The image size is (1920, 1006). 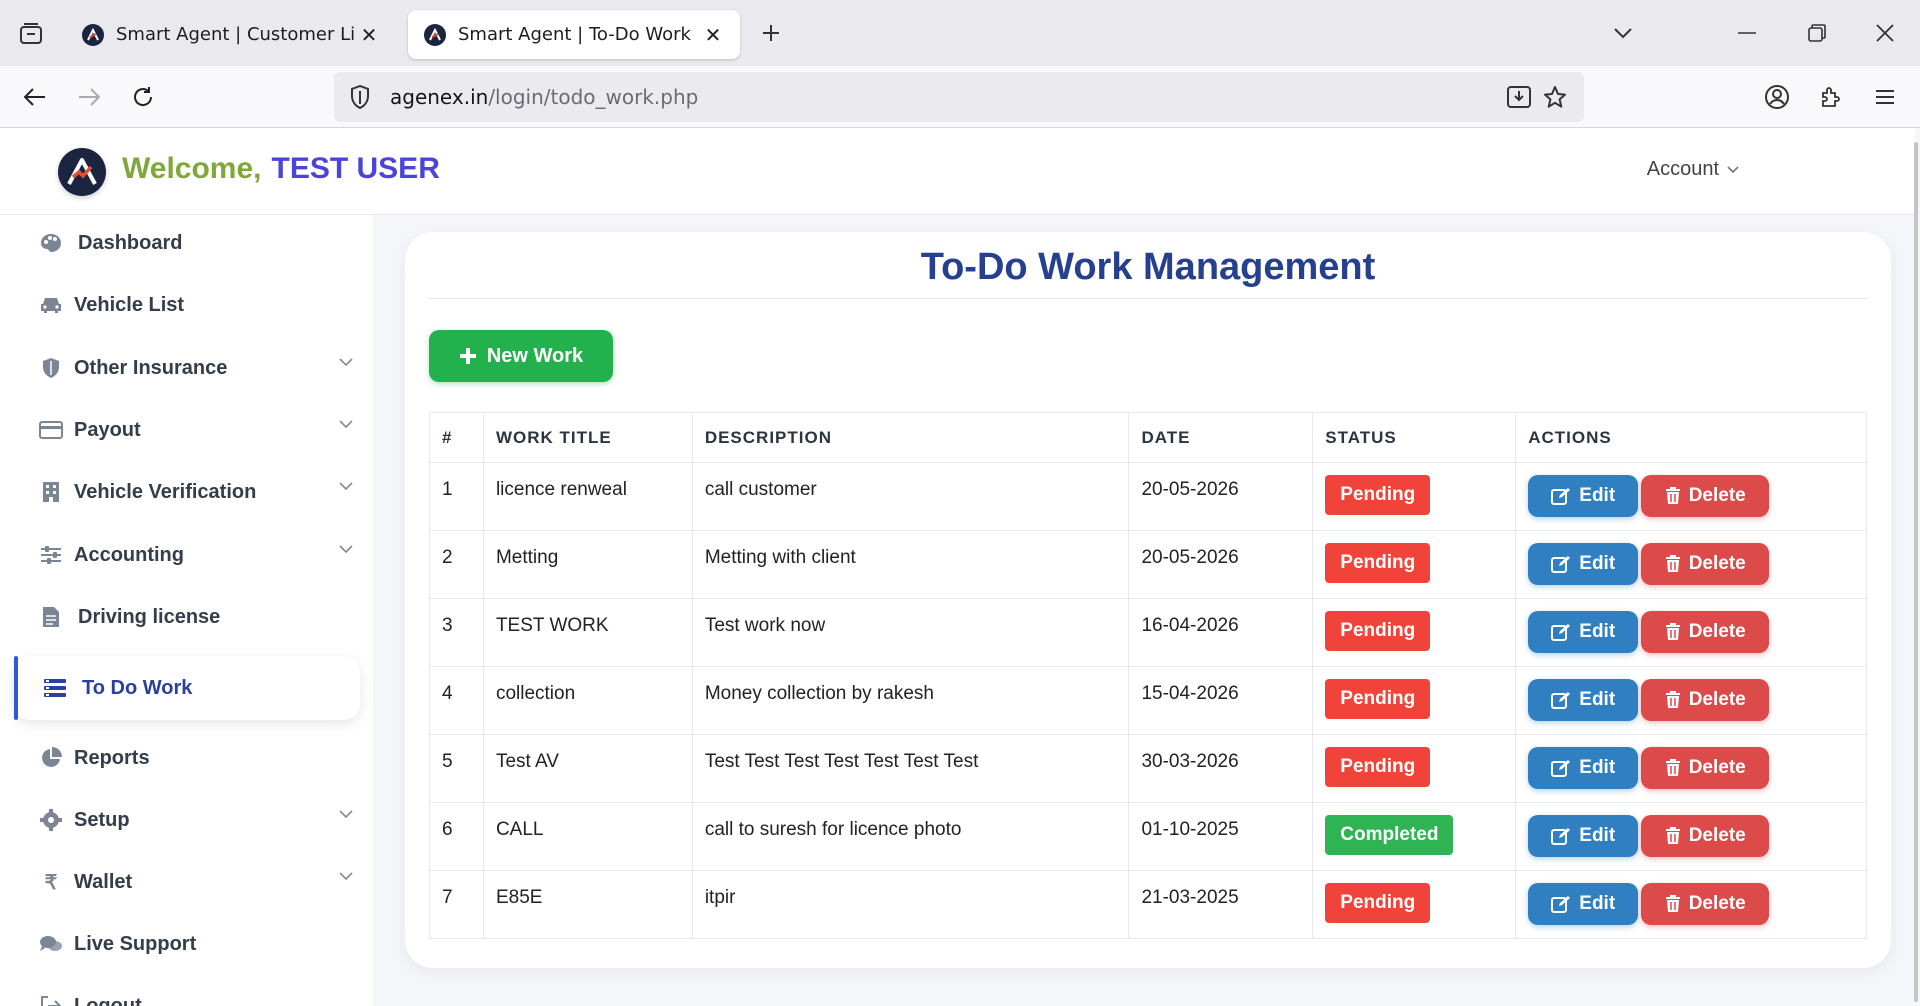 What do you see at coordinates (89, 97) in the screenshot?
I see `forward-arrow-icon` at bounding box center [89, 97].